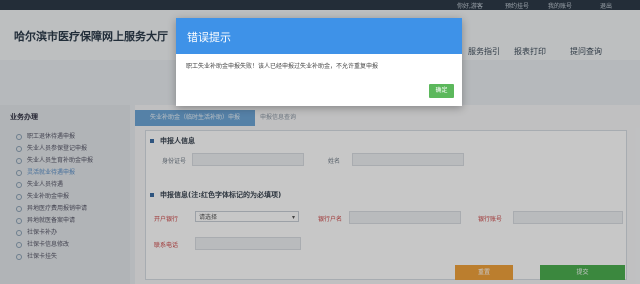 The height and width of the screenshot is (284, 640). Describe the element at coordinates (209, 37) in the screenshot. I see `dialog-title: 错误提示` at that location.